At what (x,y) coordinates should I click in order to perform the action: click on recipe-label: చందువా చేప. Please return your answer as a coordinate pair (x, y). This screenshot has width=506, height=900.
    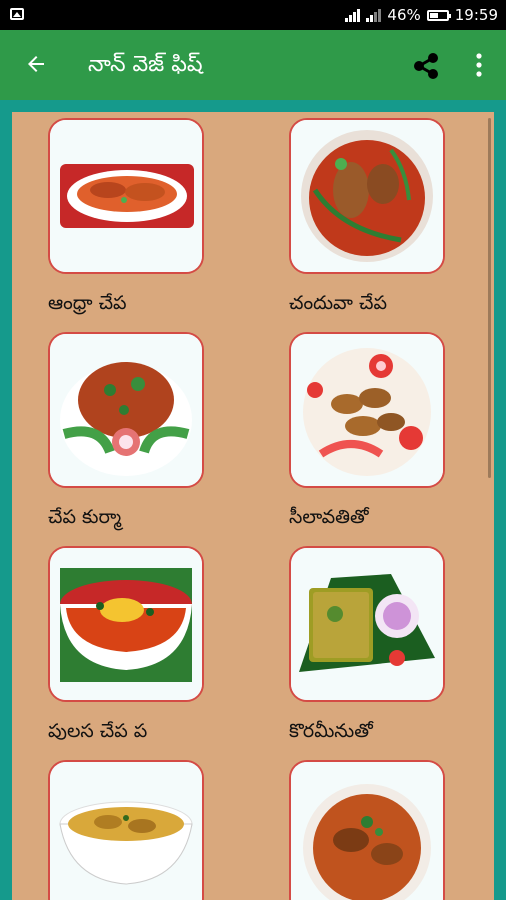
    Looking at the image, I should click on (338, 305).